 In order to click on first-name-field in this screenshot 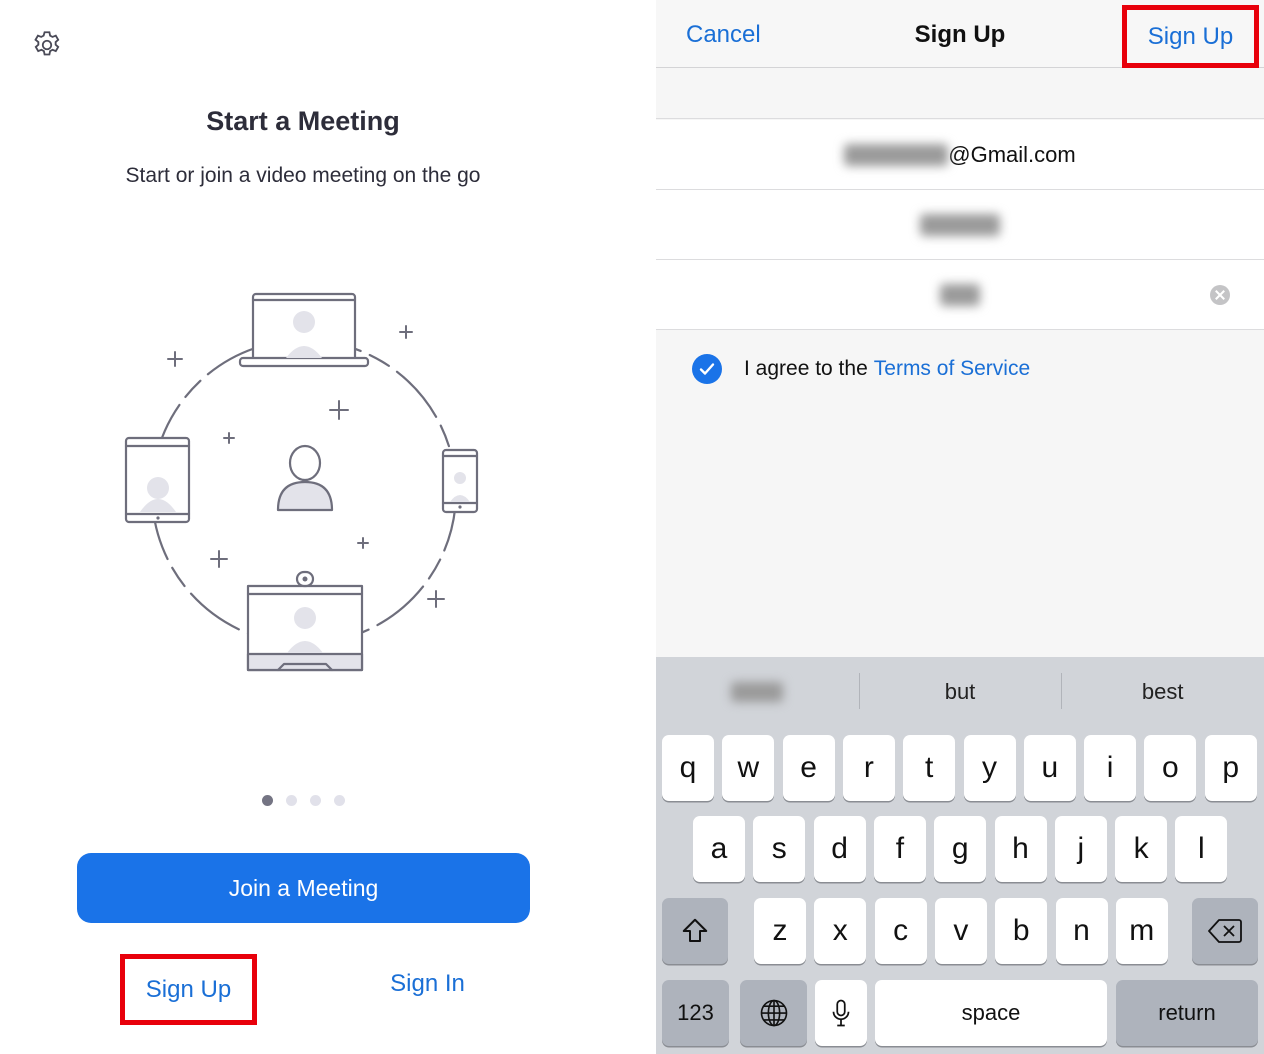, I will do `click(960, 225)`.